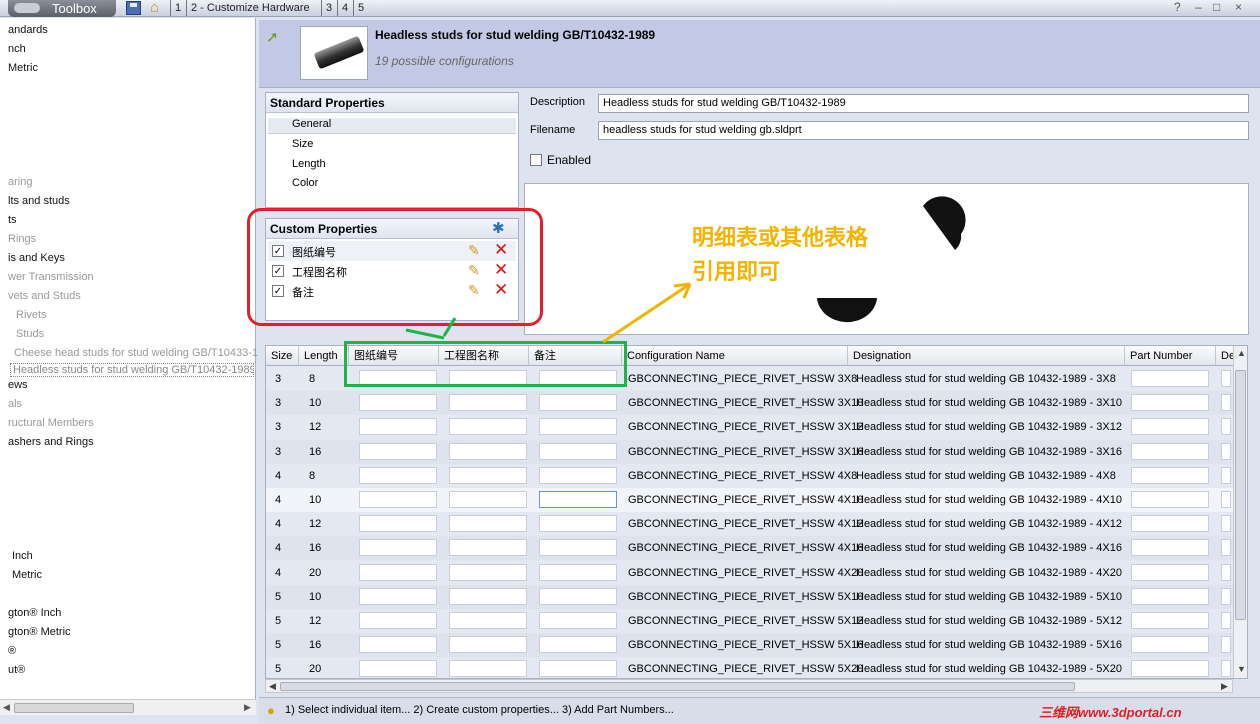 The image size is (1260, 724). Describe the element at coordinates (328, 8) in the screenshot. I see `step-3-link: 3` at that location.